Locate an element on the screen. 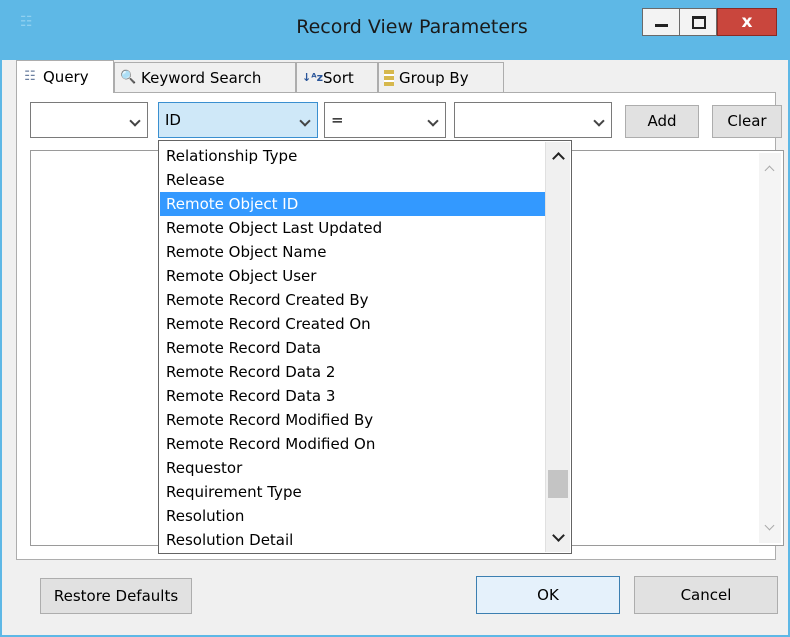 The image size is (790, 637). dropdown-option: Remote Record Modified On is located at coordinates (353, 444).